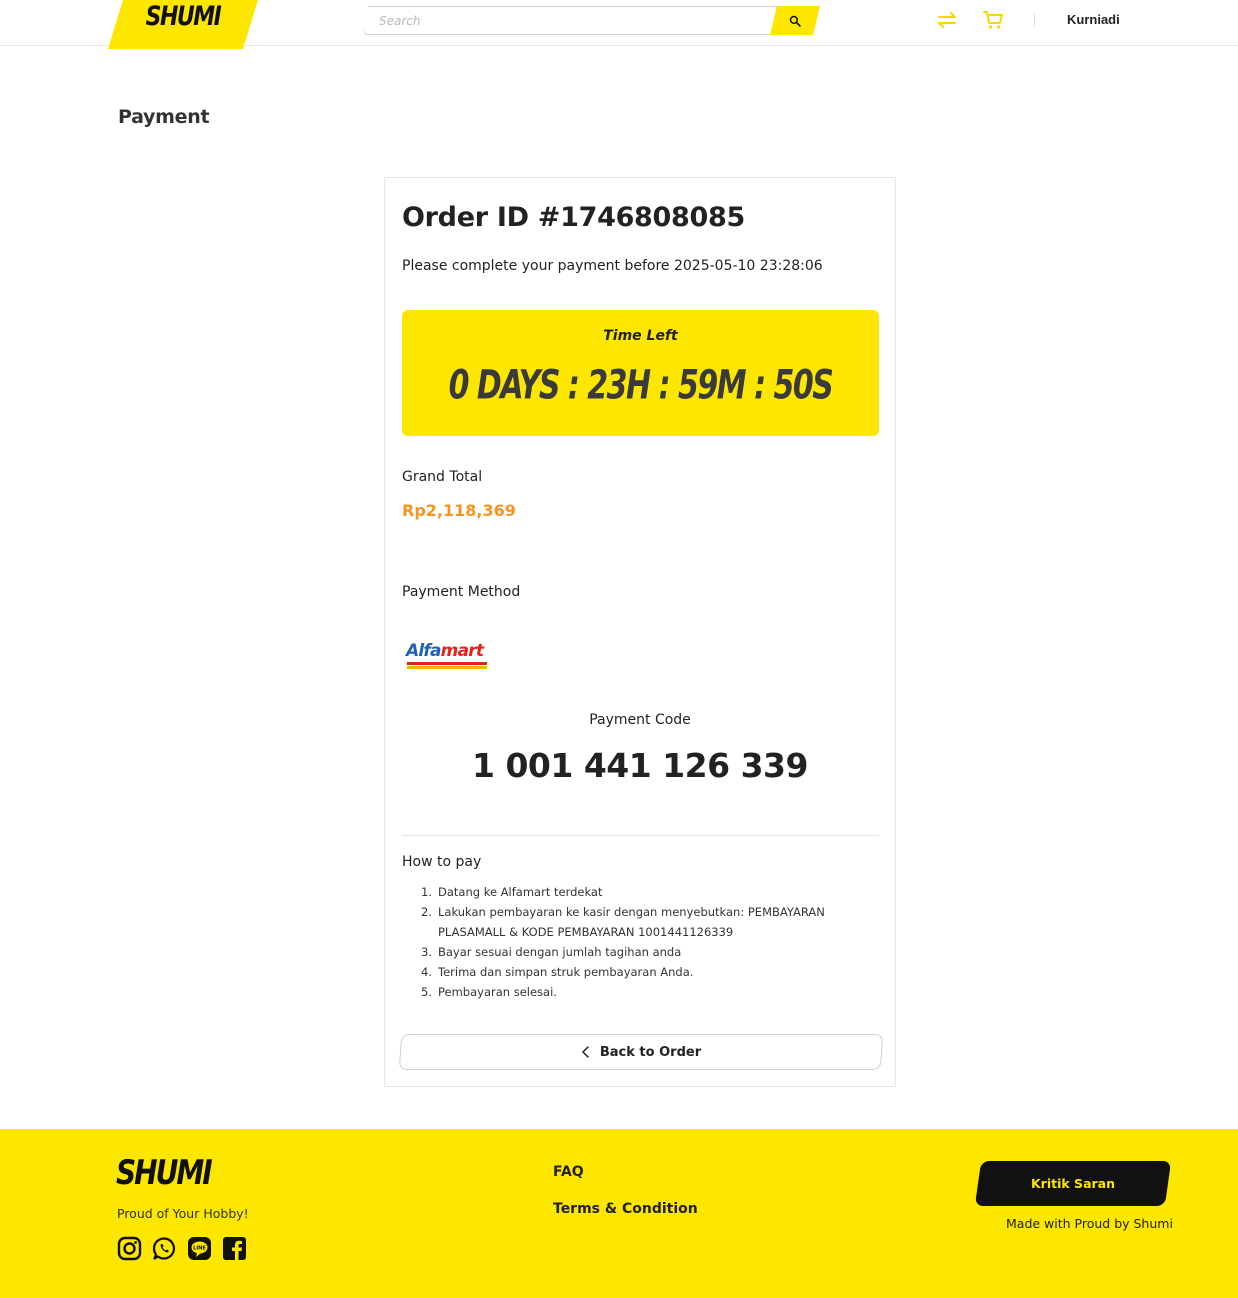  I want to click on search-button, so click(795, 20).